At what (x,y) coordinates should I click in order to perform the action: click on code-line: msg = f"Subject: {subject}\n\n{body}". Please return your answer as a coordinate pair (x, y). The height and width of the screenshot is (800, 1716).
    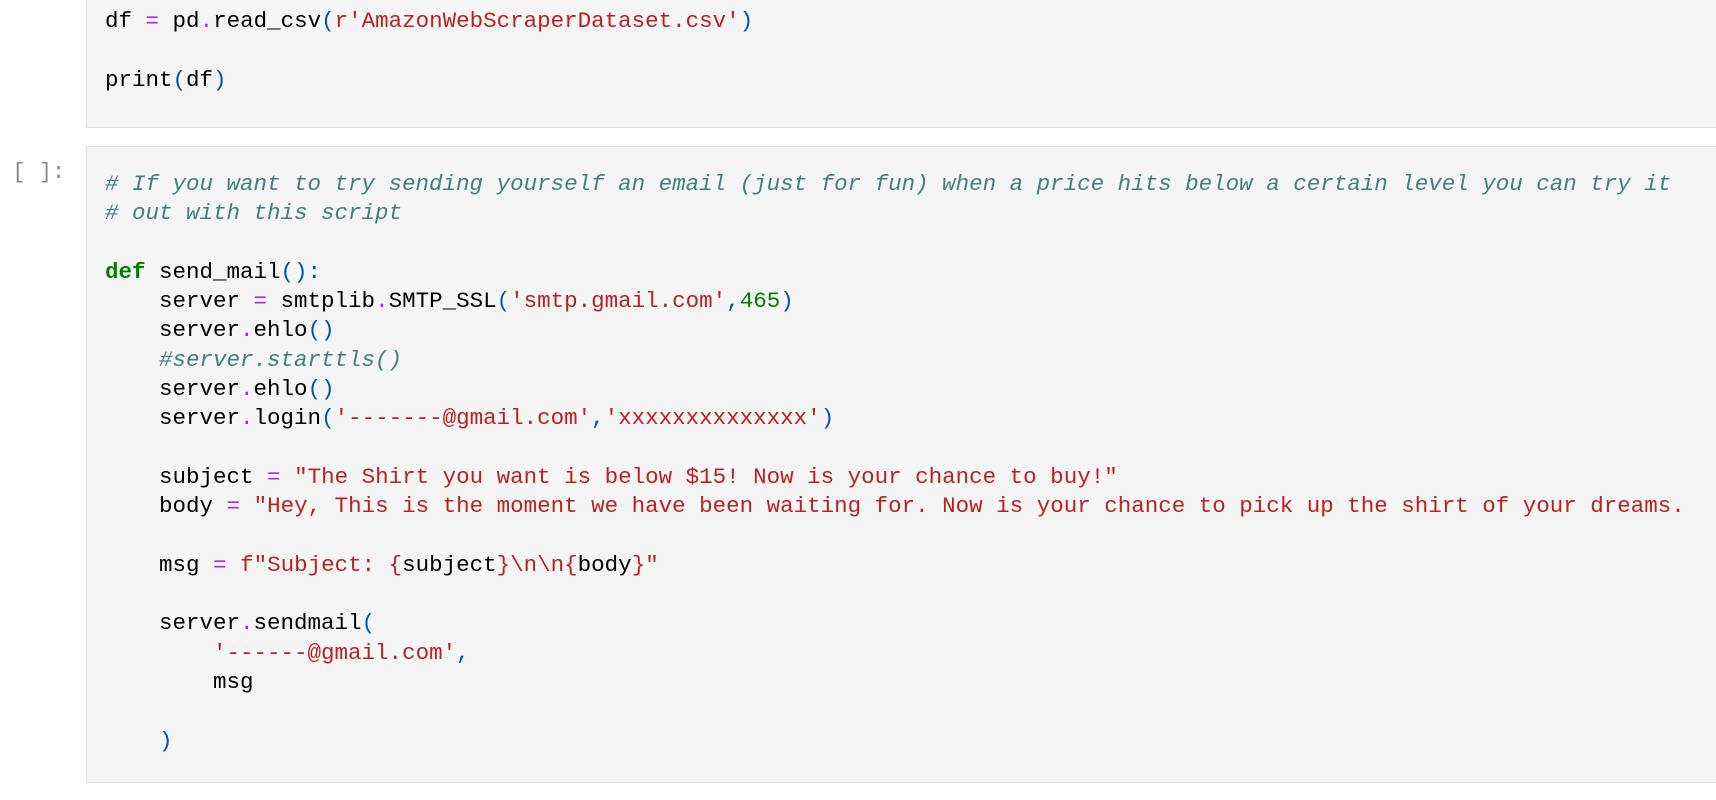
    Looking at the image, I should click on (895, 565).